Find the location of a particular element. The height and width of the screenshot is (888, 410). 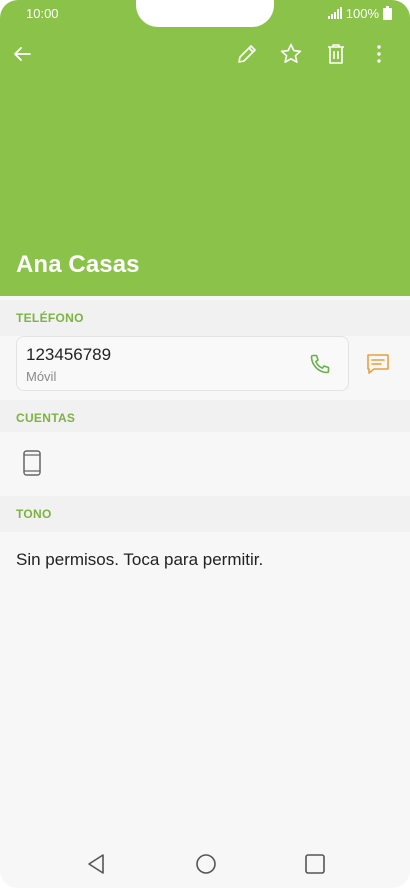

nav-back-button is located at coordinates (96, 864).